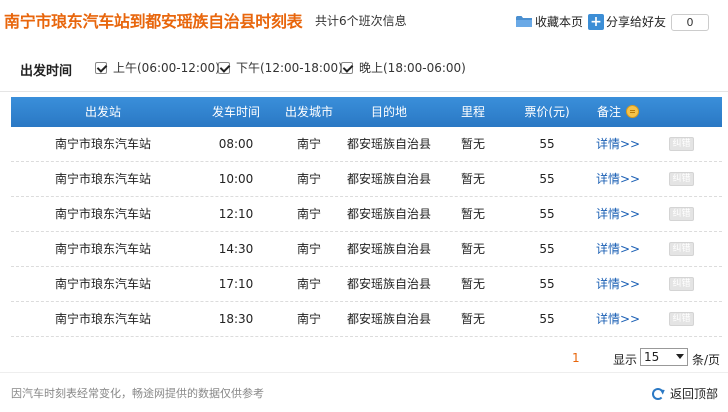 The width and height of the screenshot is (728, 412). Describe the element at coordinates (706, 360) in the screenshot. I see `per-page-unit: 条/页` at that location.